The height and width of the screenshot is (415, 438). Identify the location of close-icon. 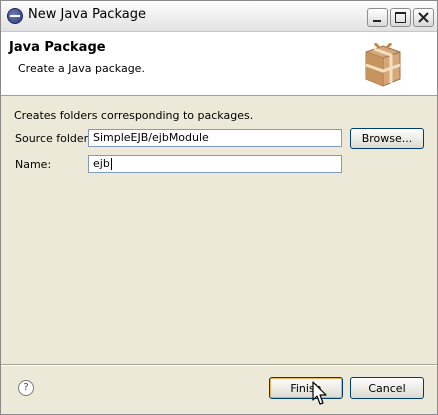
(423, 17).